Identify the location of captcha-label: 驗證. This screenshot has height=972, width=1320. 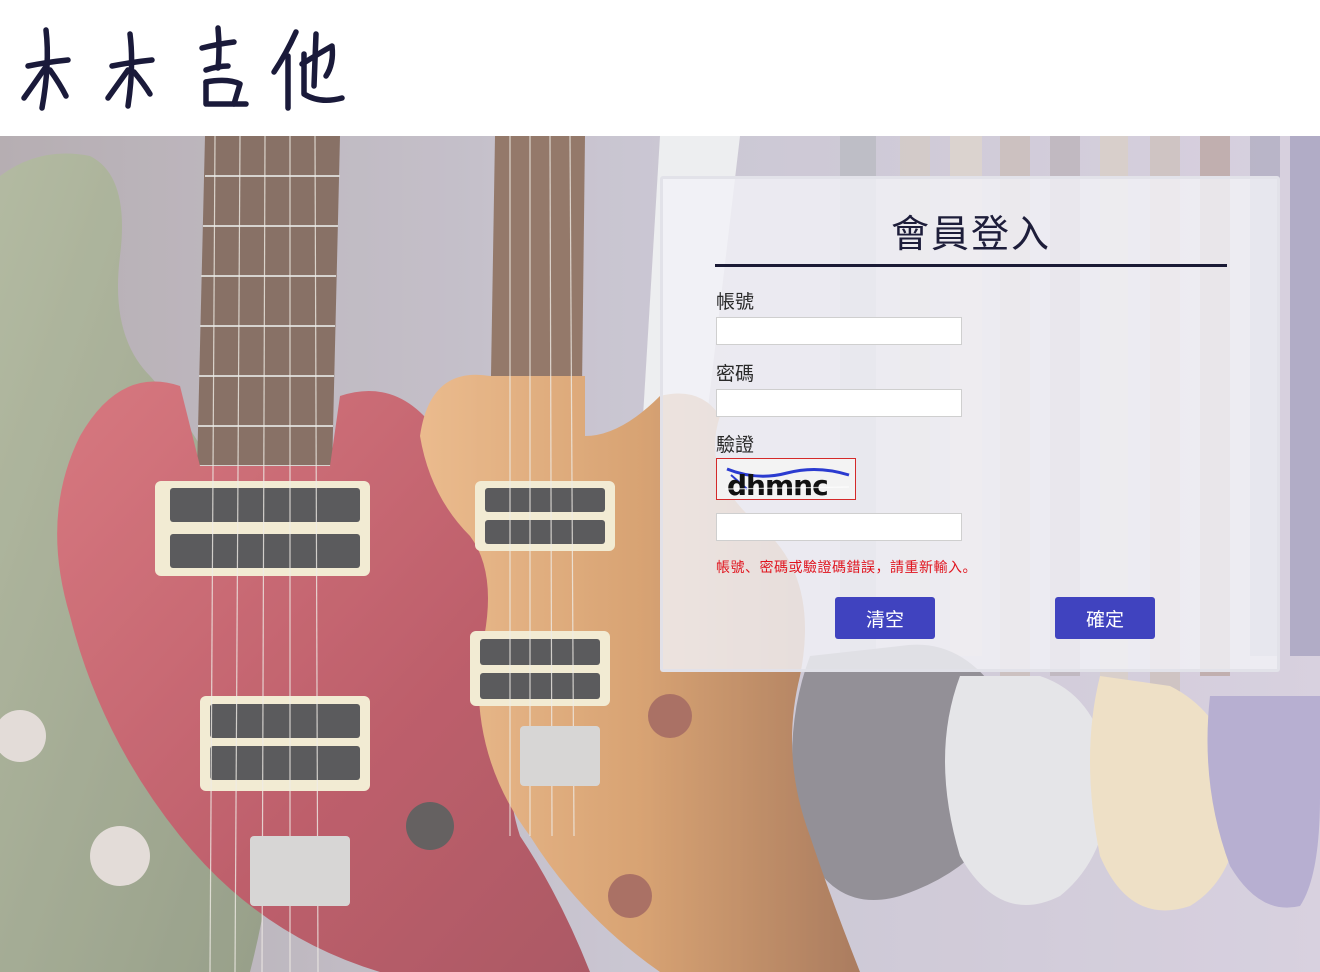
(735, 445).